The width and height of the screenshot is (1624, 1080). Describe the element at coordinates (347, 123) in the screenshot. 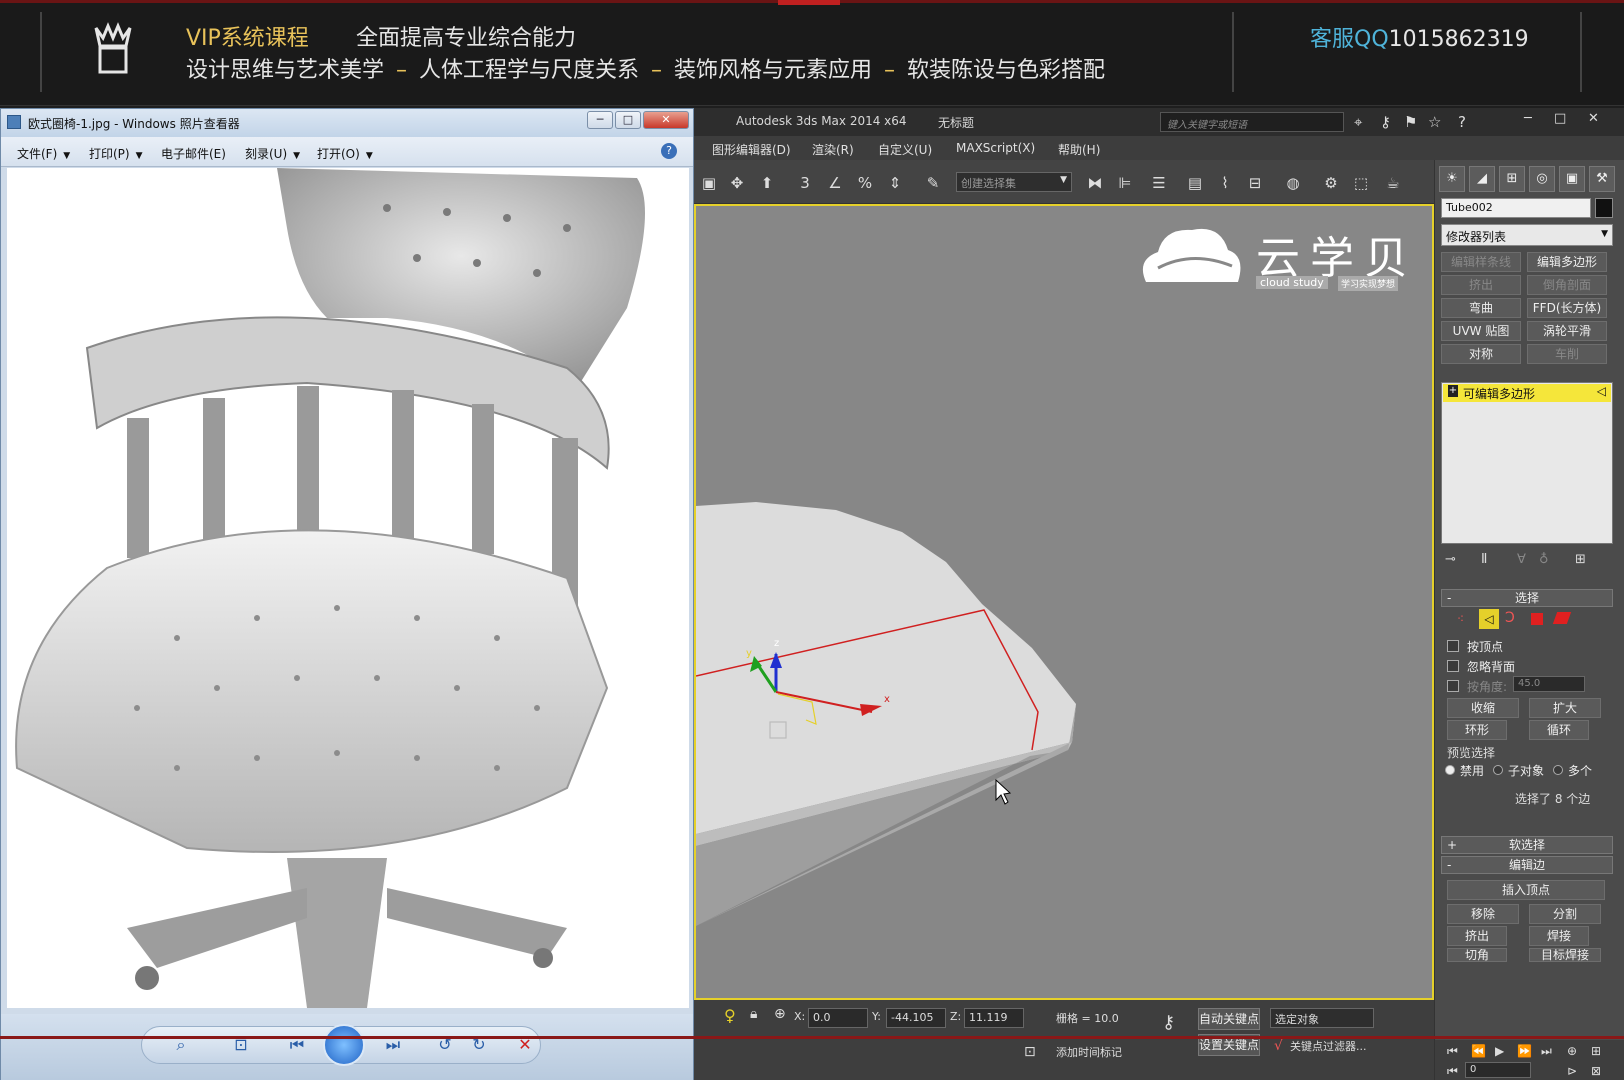

I see `viewer-titlebar: 欧式圈椅-1.jpg - Windows 照片查看器 ─ □ ✕` at that location.